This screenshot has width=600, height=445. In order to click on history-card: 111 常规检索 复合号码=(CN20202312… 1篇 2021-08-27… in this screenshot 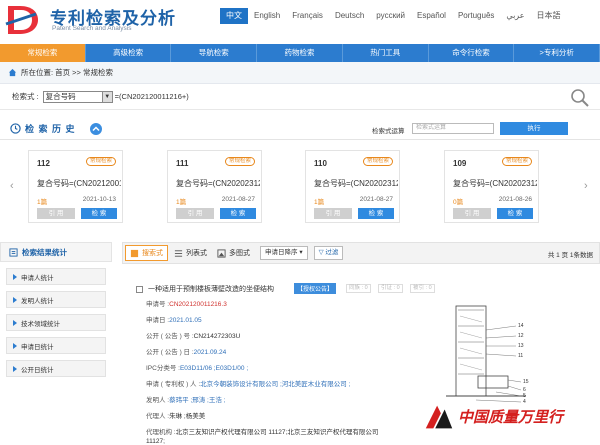, I will do `click(214, 186)`.